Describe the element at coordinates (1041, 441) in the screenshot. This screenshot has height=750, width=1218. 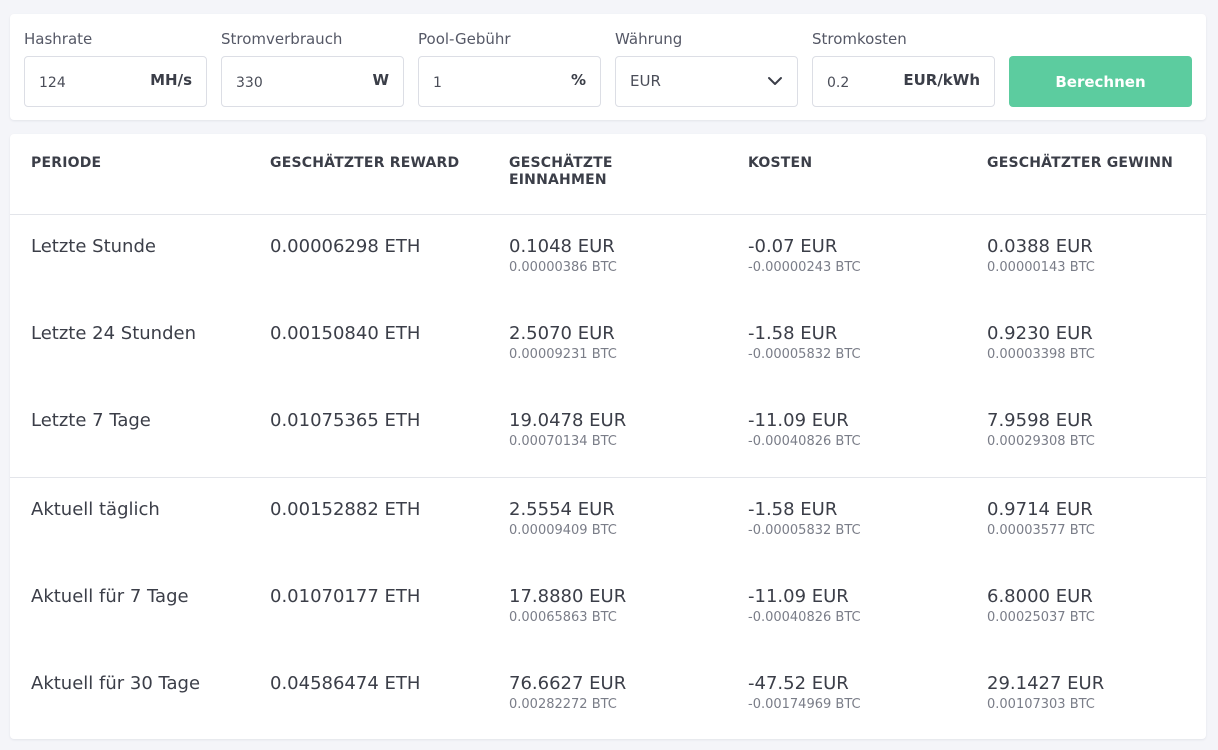
I see `profit-btc: 0.00029308 BTC` at that location.